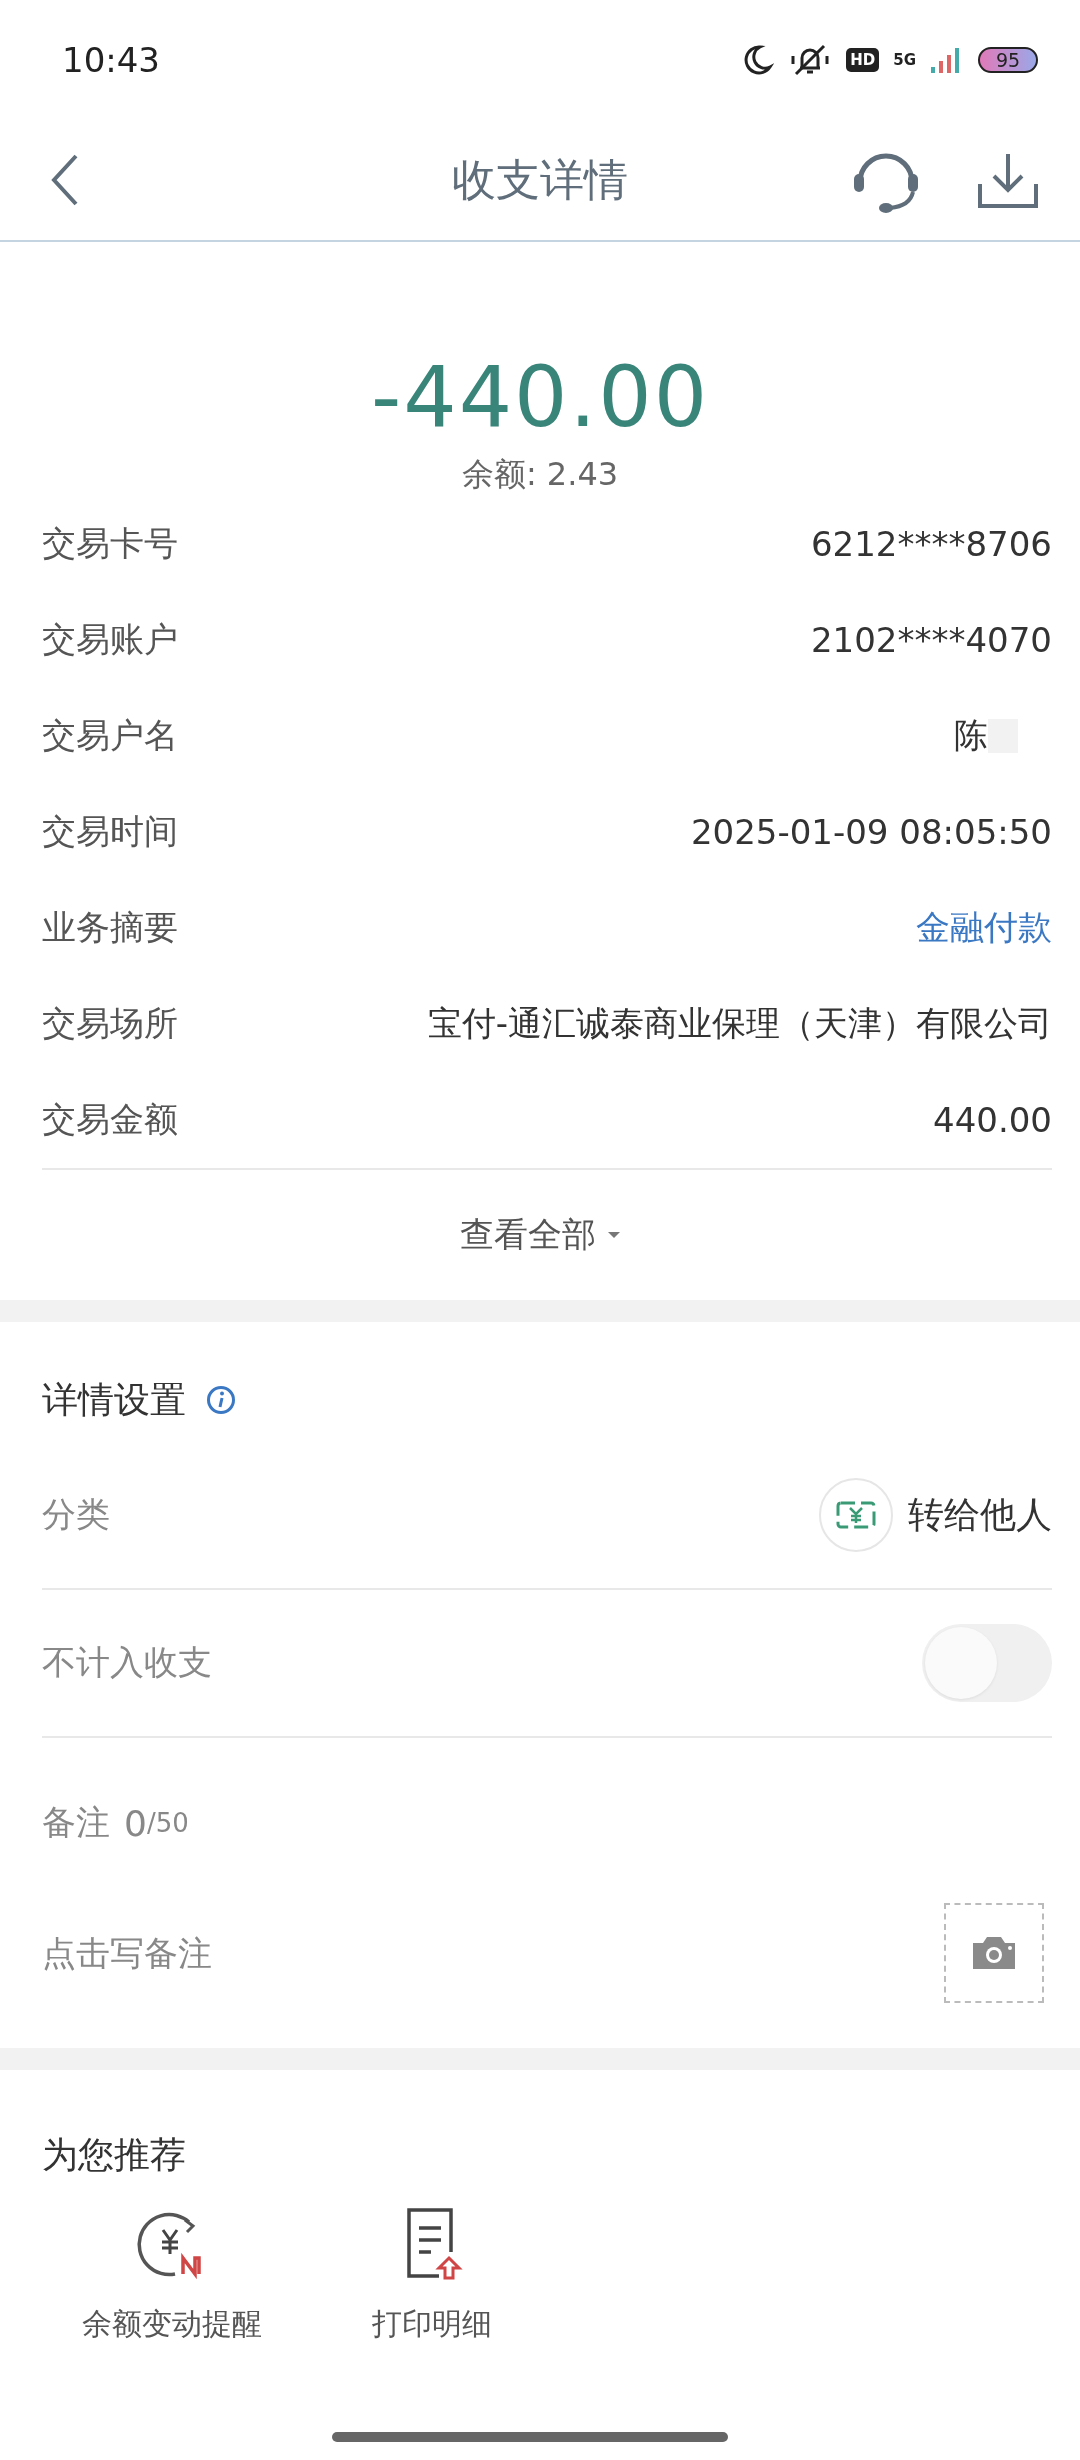 The image size is (1080, 2460). I want to click on section-title: 为您推荐, so click(114, 2155).